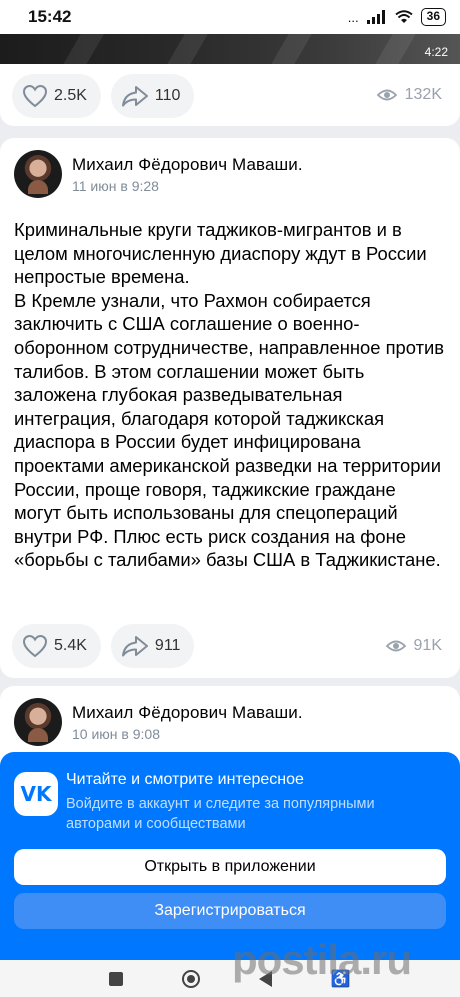 This screenshot has height=997, width=460. Describe the element at coordinates (230, 17) in the screenshot. I see `status-bar: 15:42 ... 36` at that location.